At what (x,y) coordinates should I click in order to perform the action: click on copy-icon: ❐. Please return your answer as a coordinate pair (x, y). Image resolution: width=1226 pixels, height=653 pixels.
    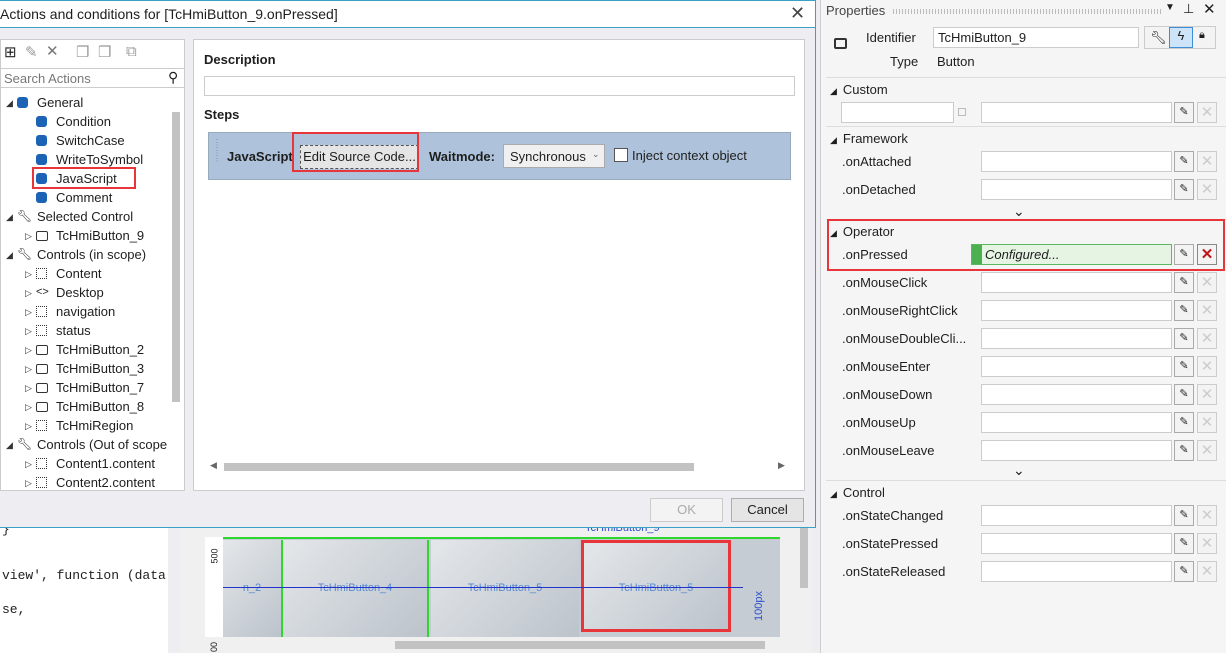
    Looking at the image, I should click on (82, 52).